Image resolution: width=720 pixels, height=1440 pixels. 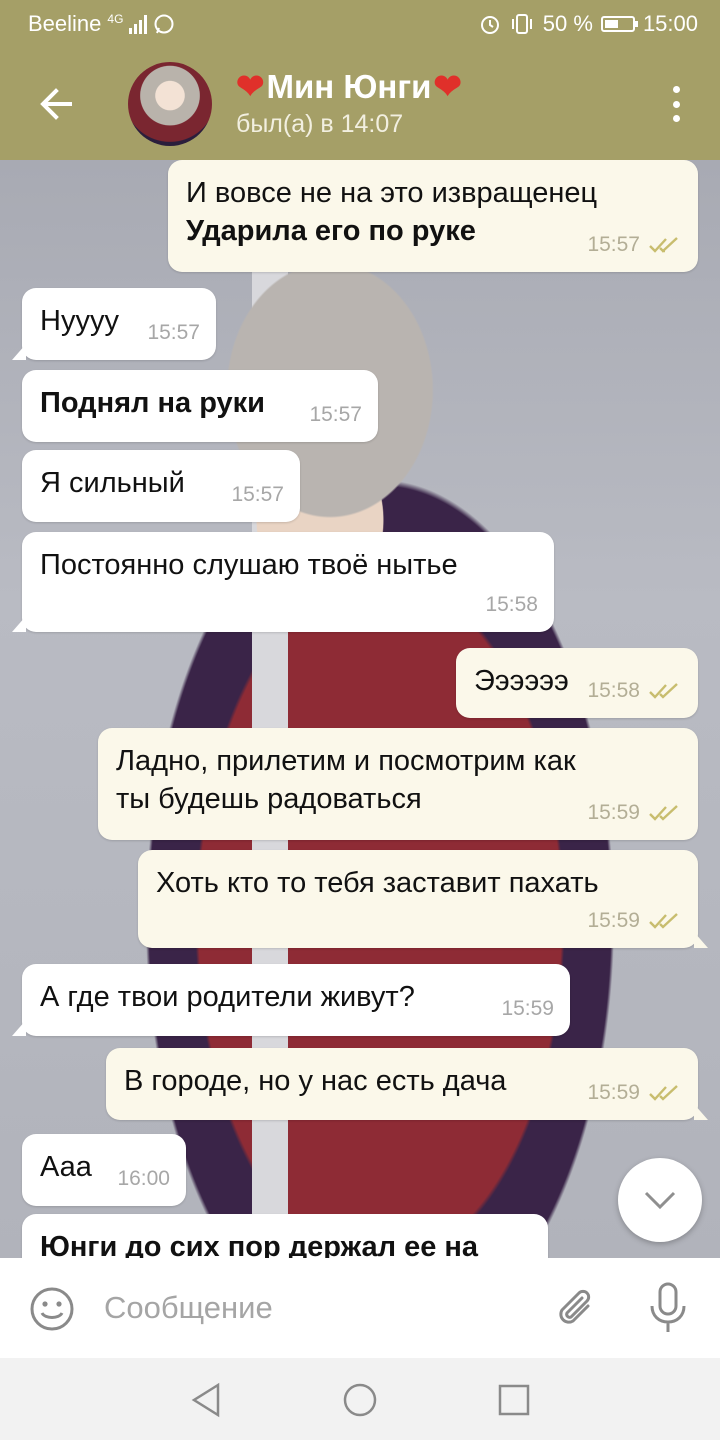 I want to click on chevron-down-icon, so click(x=660, y=1200).